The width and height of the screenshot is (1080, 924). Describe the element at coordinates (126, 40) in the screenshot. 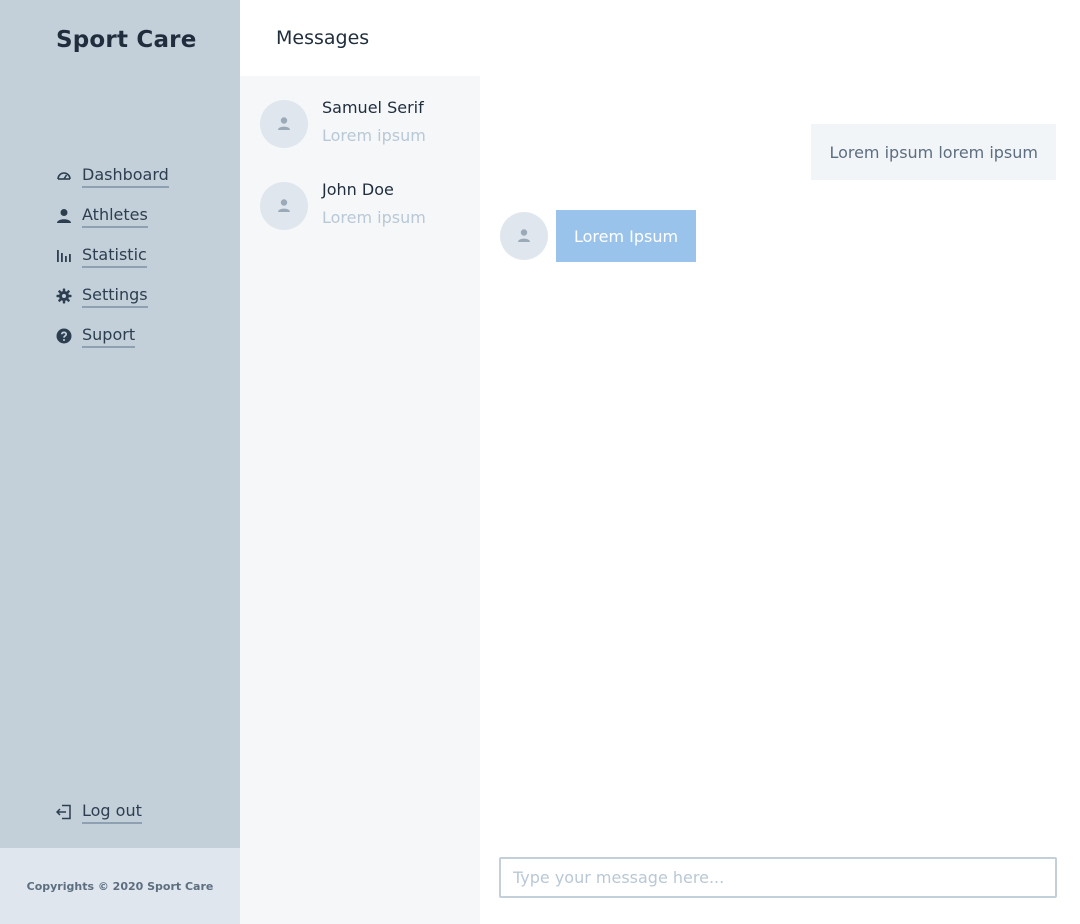

I see `app-logo: Sport Care` at that location.